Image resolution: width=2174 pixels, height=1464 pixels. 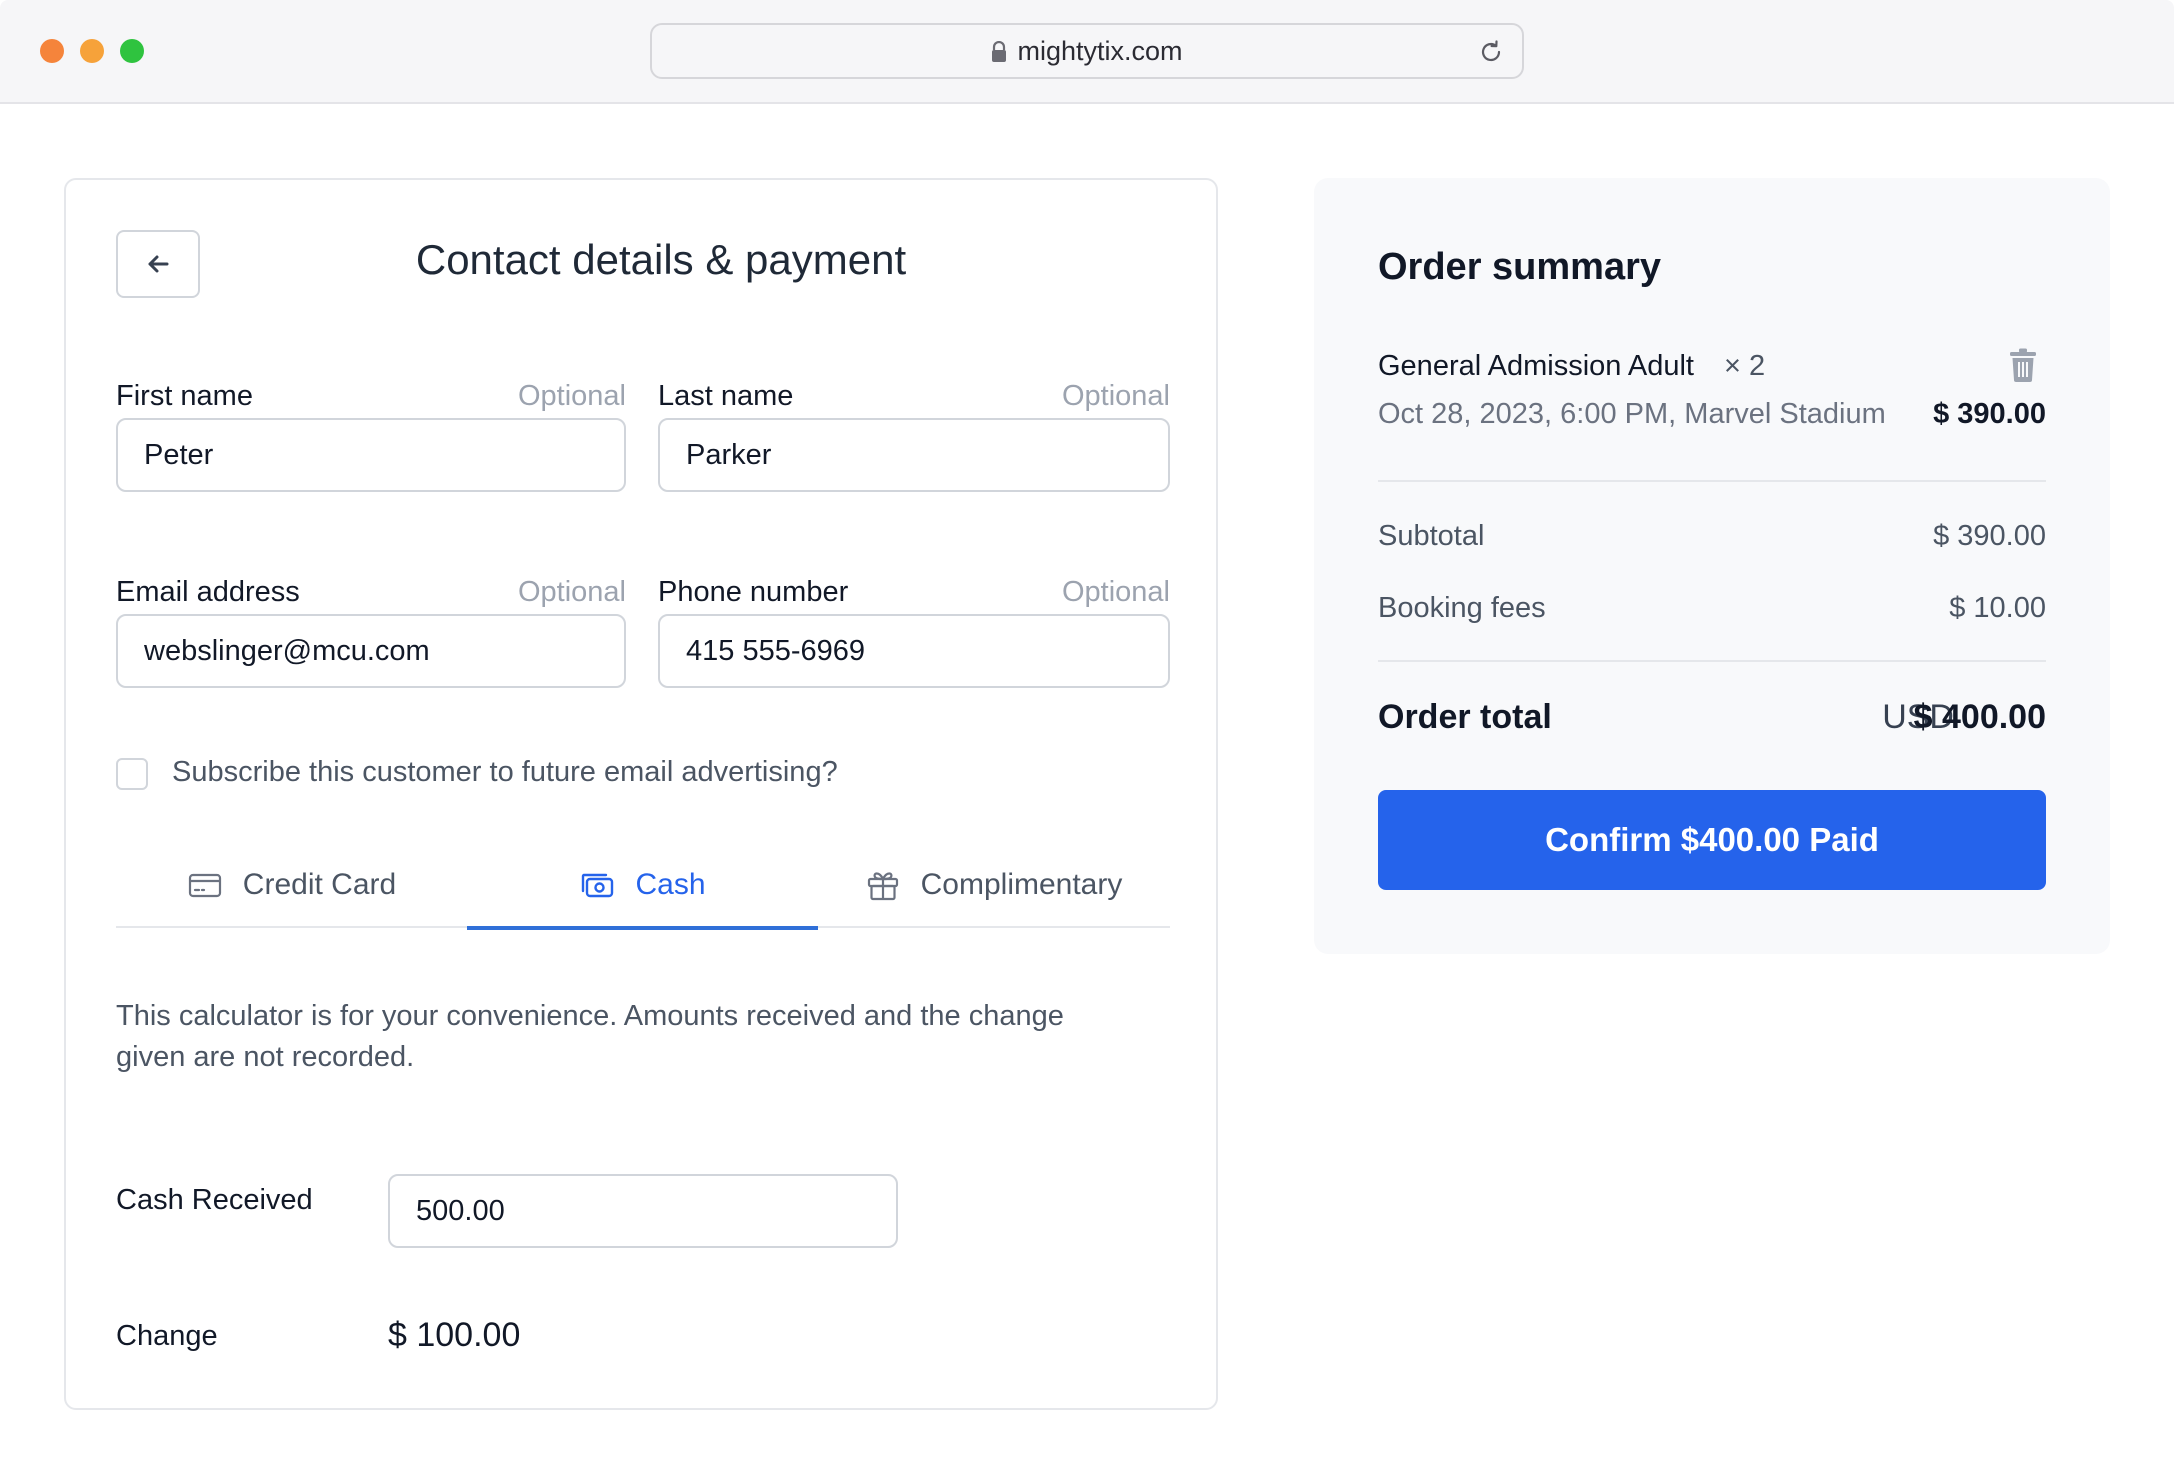 What do you see at coordinates (1431, 536) in the screenshot?
I see `subtotal-label: Subtotal` at bounding box center [1431, 536].